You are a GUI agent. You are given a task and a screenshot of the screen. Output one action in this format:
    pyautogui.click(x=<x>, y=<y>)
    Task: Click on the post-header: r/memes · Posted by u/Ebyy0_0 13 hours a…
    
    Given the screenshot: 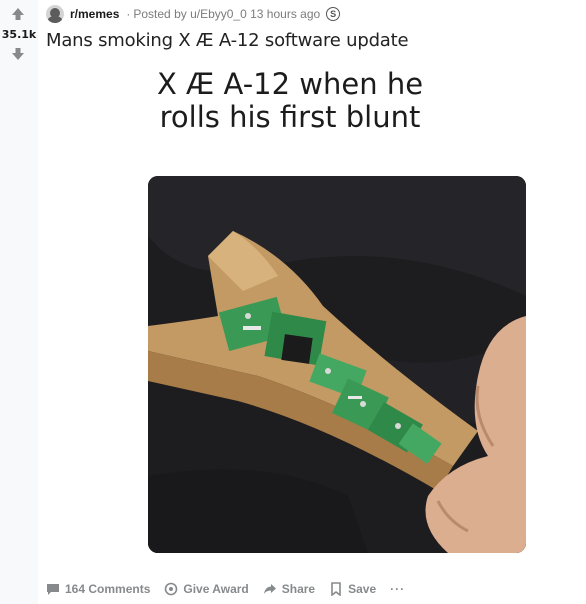 What is the action you would take?
    pyautogui.click(x=193, y=14)
    